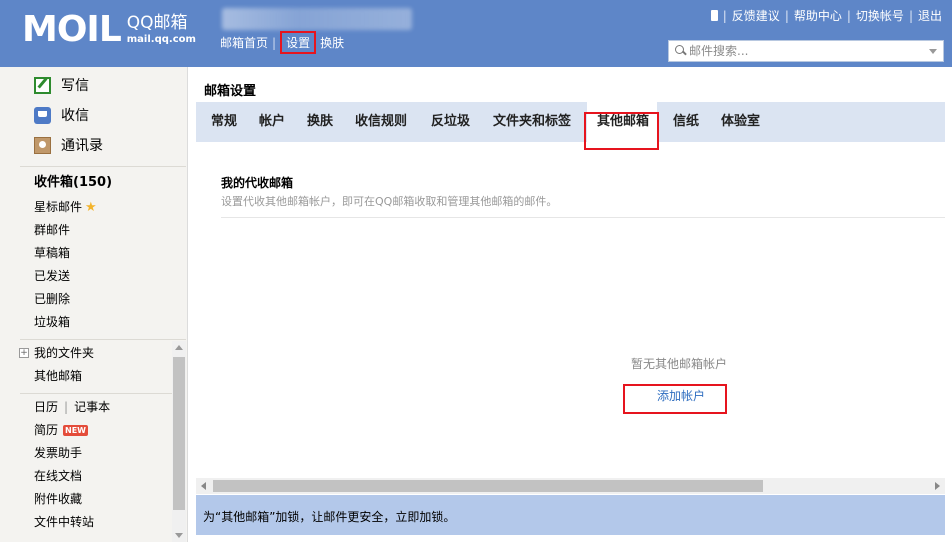  Describe the element at coordinates (933, 51) in the screenshot. I see `chevron-down-icon` at that location.